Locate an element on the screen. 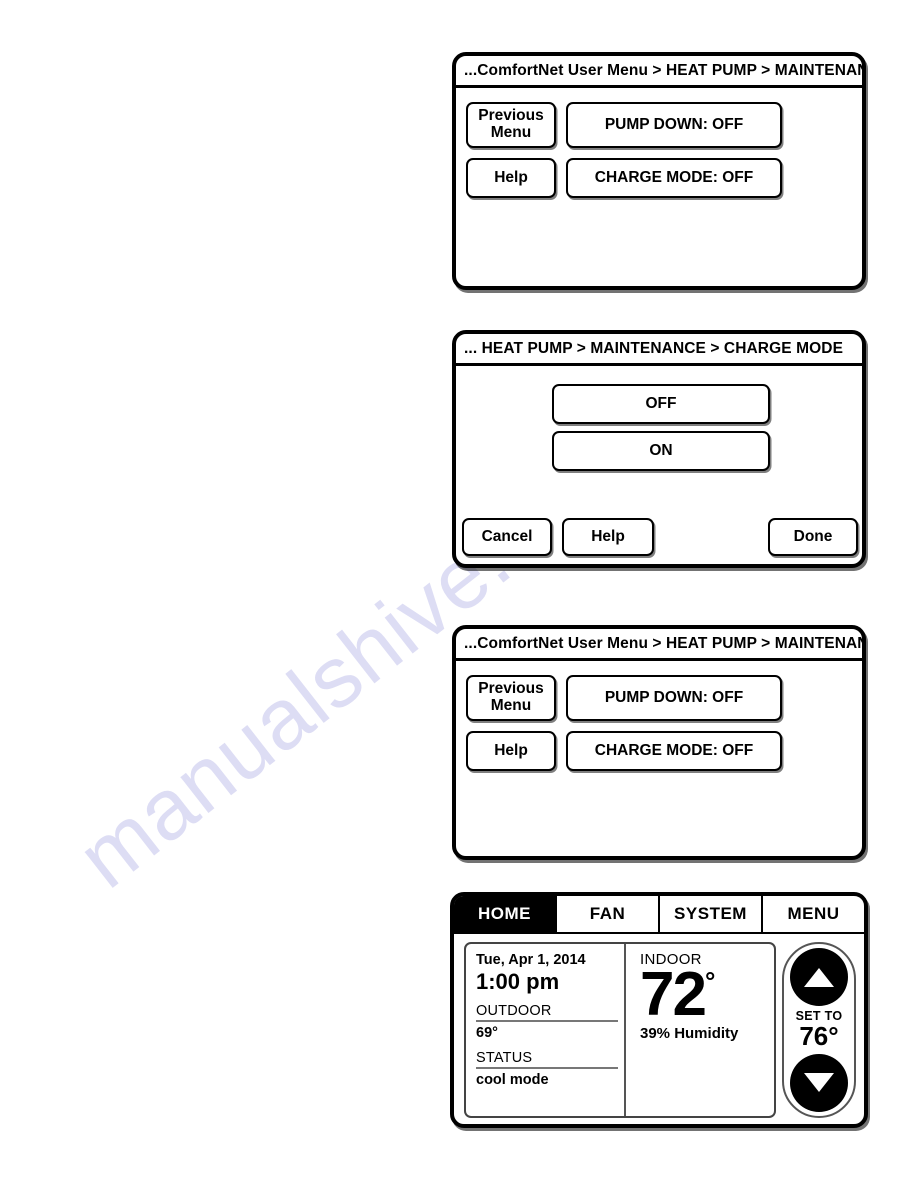  tab-menu: MENU is located at coordinates (812, 914).